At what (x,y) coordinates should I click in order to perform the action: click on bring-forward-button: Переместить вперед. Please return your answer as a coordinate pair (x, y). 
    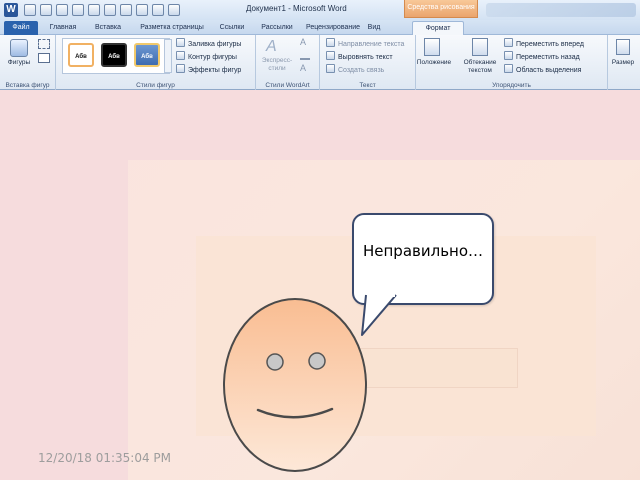
    Looking at the image, I should click on (544, 43).